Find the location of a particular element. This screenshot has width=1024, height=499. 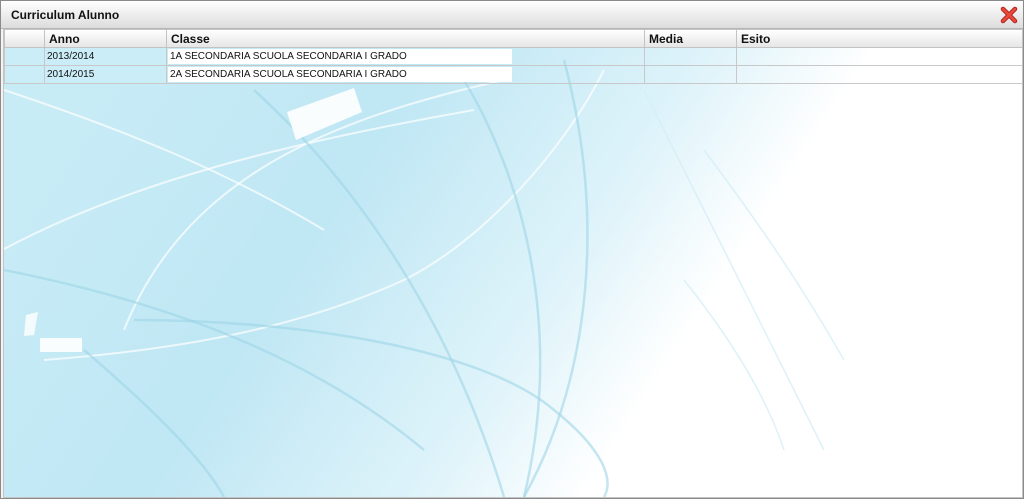

column-header-anno: Anno is located at coordinates (105, 39).